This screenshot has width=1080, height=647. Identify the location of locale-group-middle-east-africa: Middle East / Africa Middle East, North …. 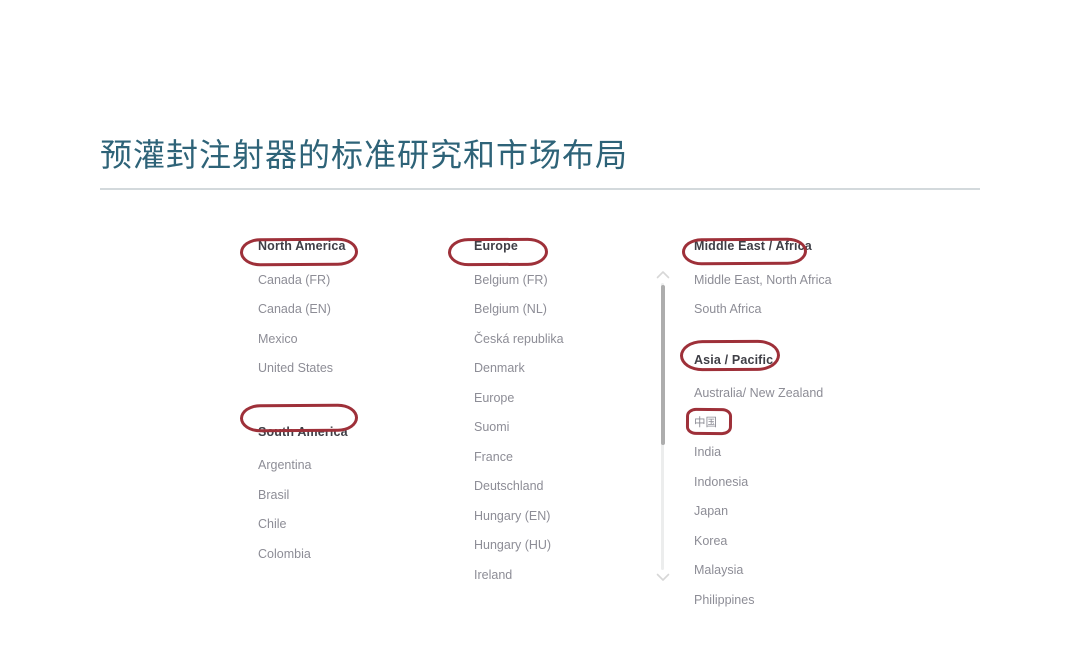
(809, 280).